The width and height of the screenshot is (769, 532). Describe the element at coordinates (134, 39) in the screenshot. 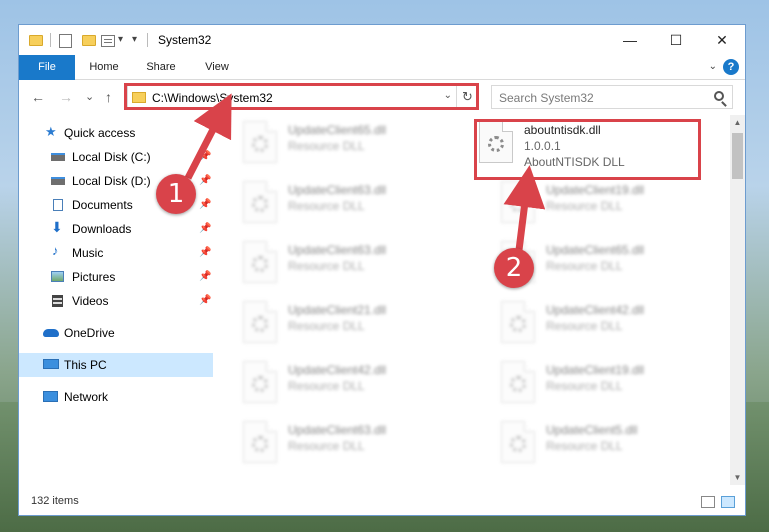

I see `customize-toolbar-icon: ▾` at that location.